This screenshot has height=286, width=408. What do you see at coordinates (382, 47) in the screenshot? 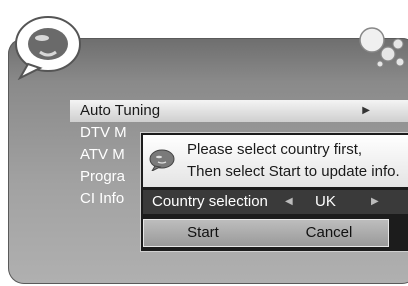
I see `decorative-bubbles-icon` at bounding box center [382, 47].